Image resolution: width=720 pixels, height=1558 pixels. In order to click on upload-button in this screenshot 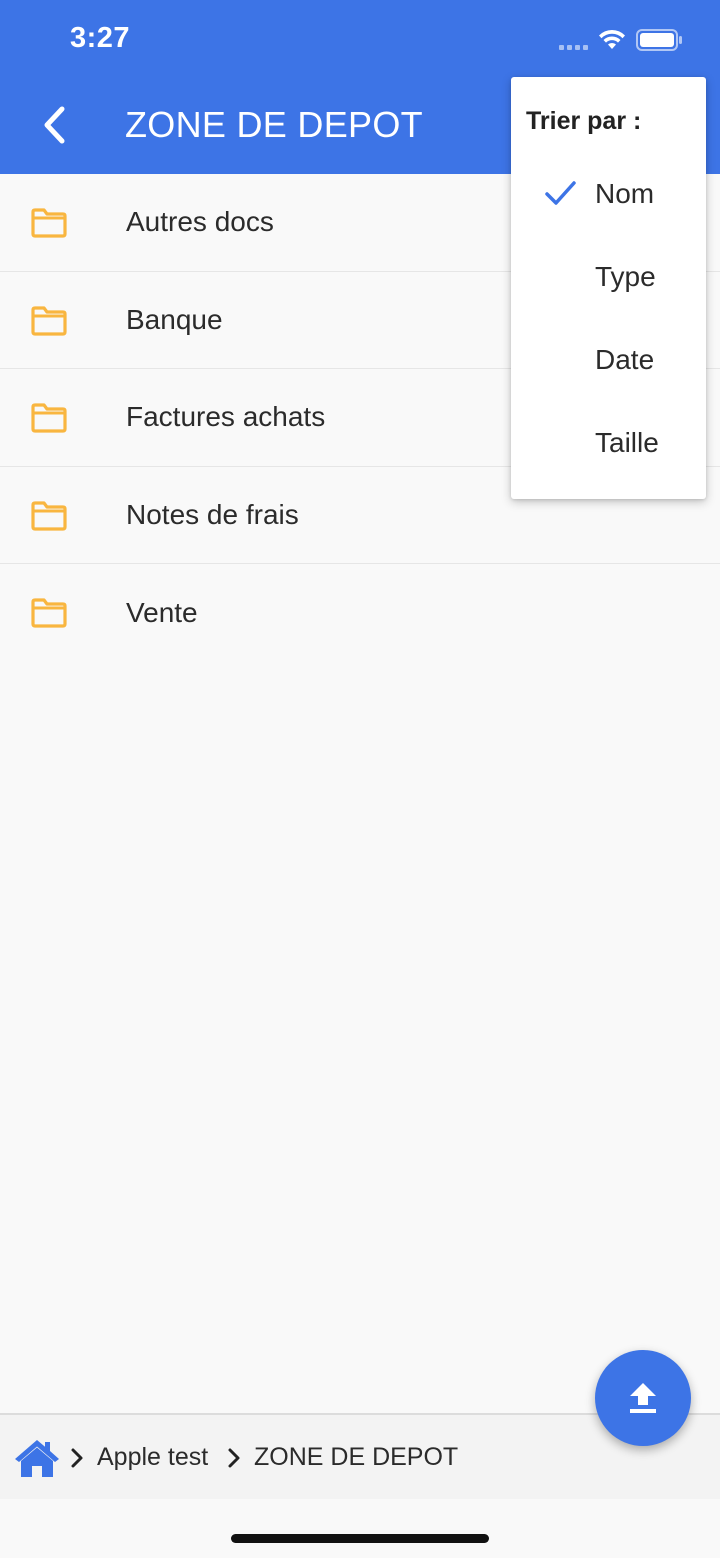, I will do `click(643, 1398)`.